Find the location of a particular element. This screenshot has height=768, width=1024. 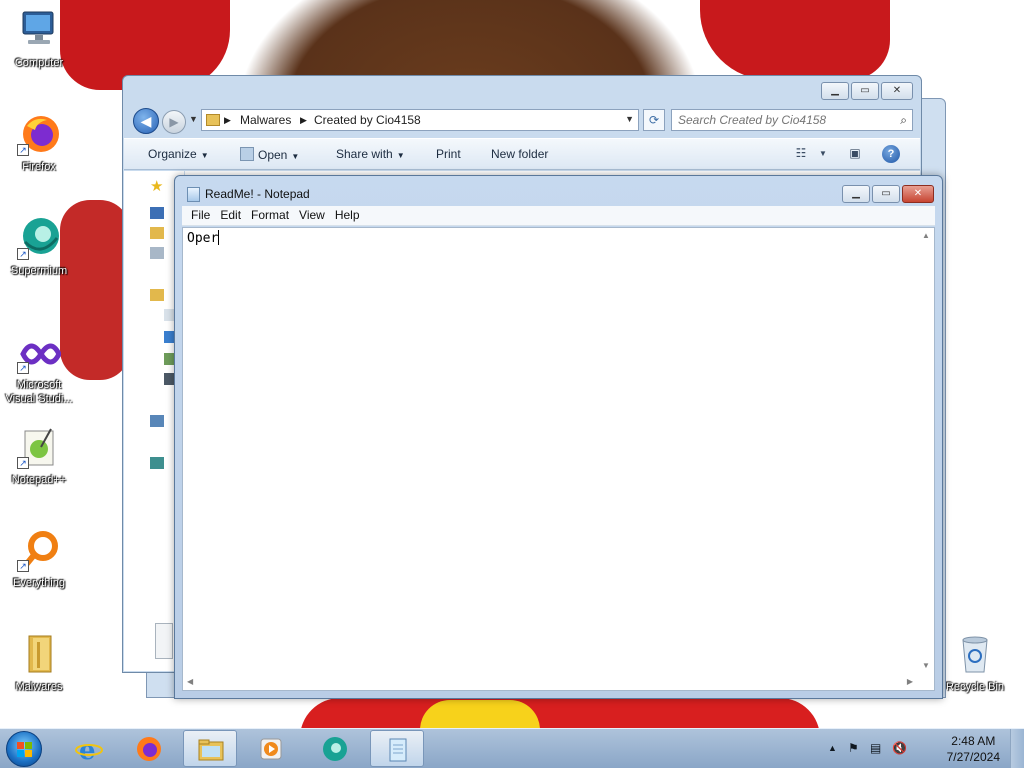

windows-logo-icon is located at coordinates (25, 750).